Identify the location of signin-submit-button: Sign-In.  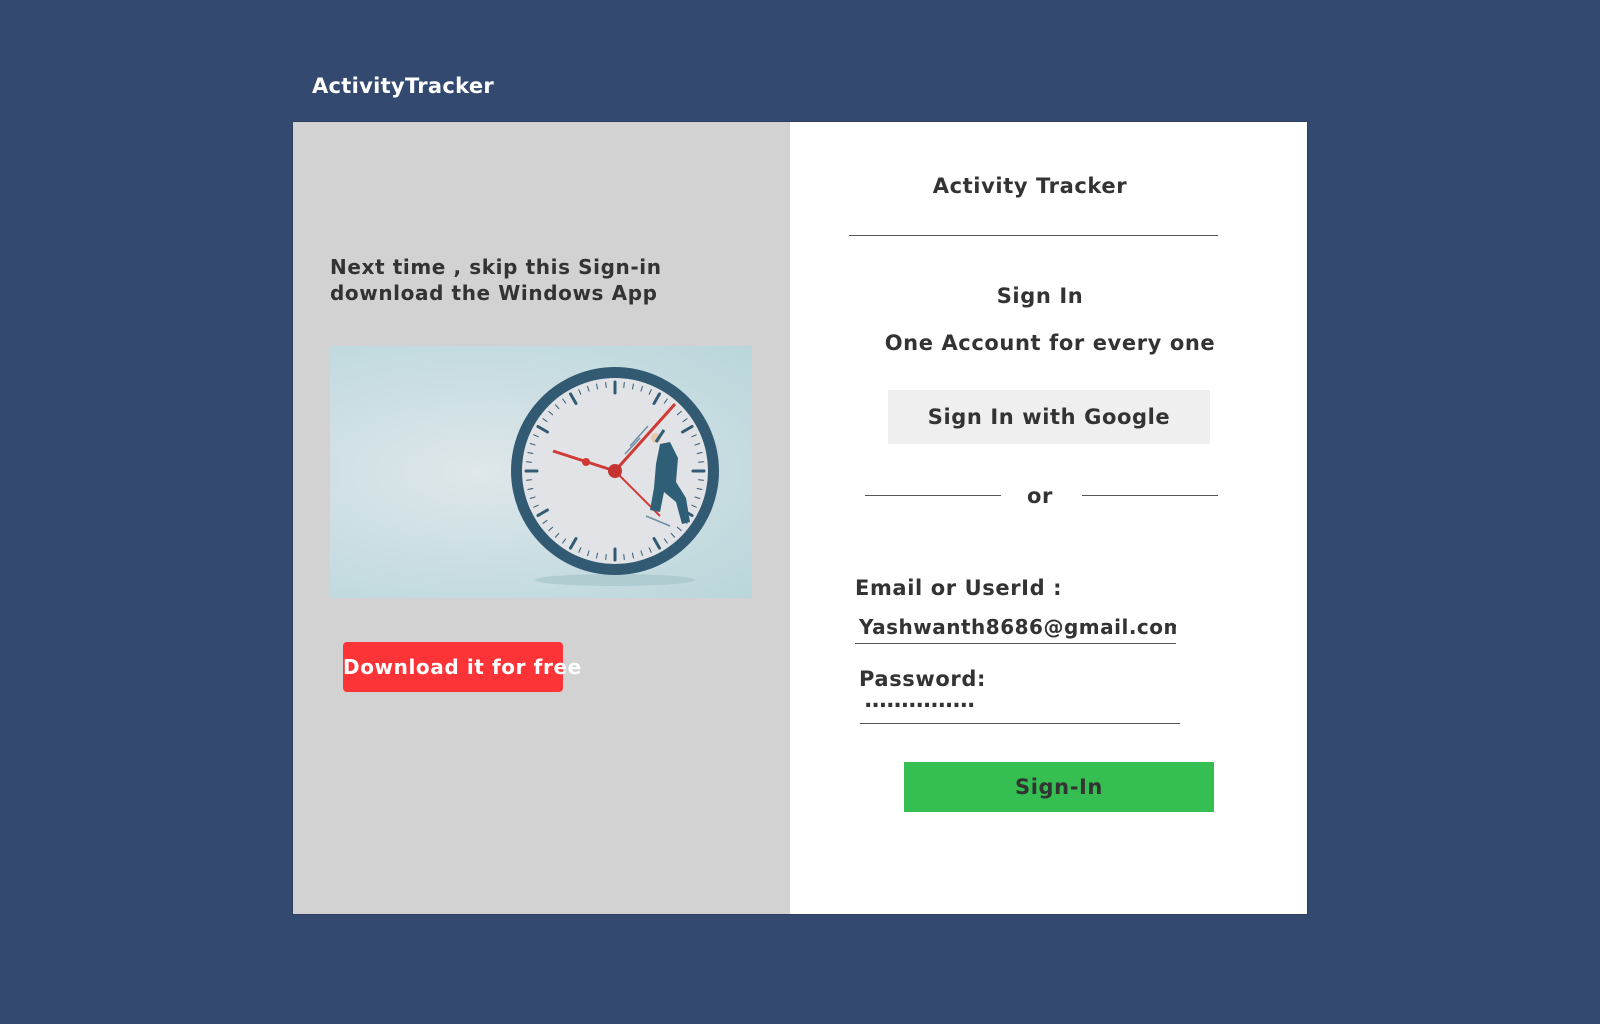
(1059, 787).